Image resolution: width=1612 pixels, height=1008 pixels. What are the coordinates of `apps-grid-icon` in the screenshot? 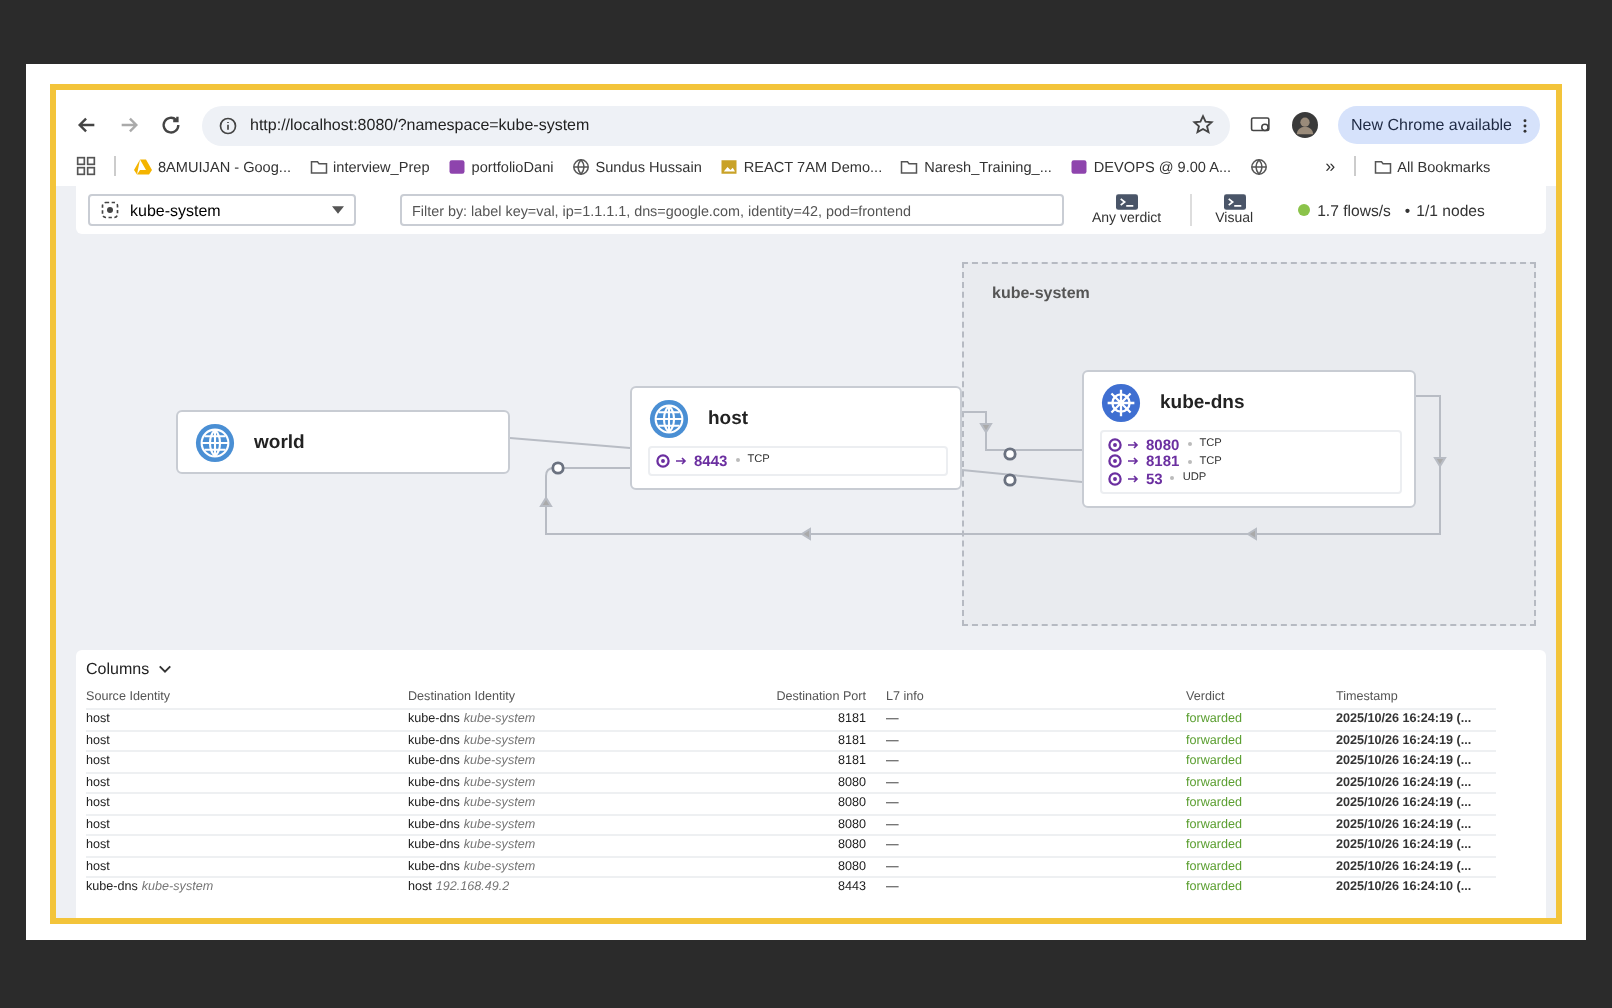 It's located at (86, 166).